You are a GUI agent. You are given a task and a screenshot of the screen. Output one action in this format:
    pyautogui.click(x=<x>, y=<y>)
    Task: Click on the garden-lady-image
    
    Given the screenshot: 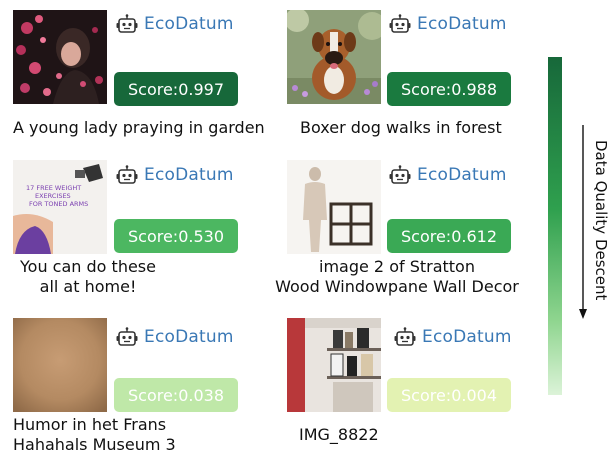 What is the action you would take?
    pyautogui.click(x=60, y=57)
    